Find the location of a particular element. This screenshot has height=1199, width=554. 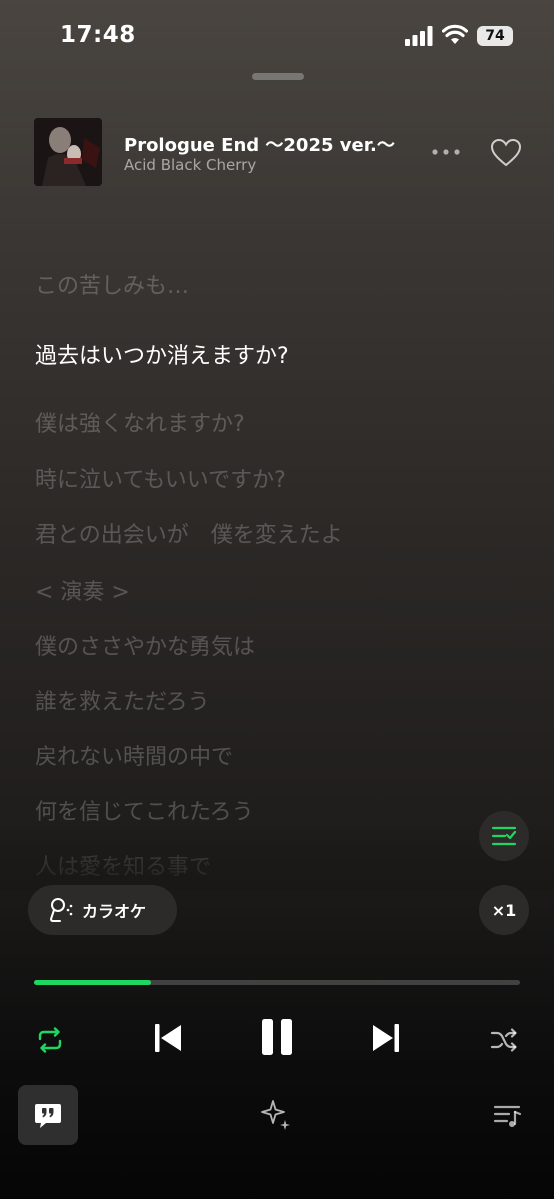

karaoke-button: カラオケ is located at coordinates (102, 910).